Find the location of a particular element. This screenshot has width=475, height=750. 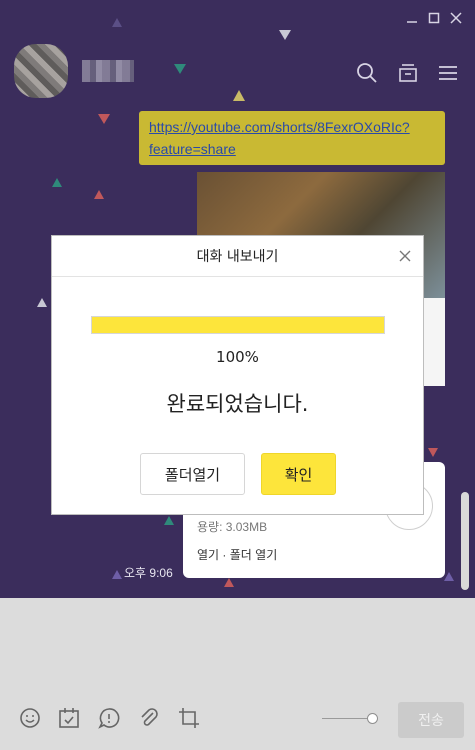

window-controls is located at coordinates (434, 18).